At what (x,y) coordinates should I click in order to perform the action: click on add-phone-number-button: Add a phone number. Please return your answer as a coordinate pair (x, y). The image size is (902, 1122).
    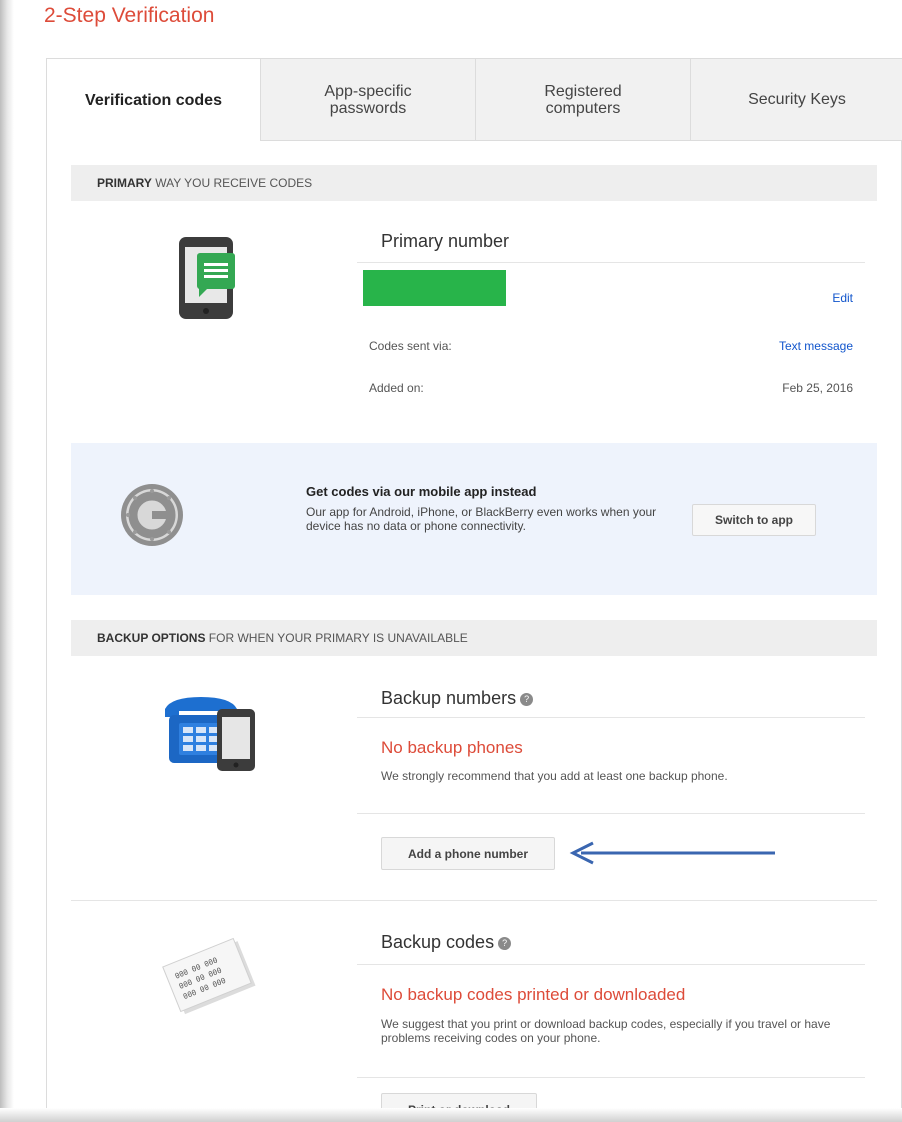
    Looking at the image, I should click on (468, 853).